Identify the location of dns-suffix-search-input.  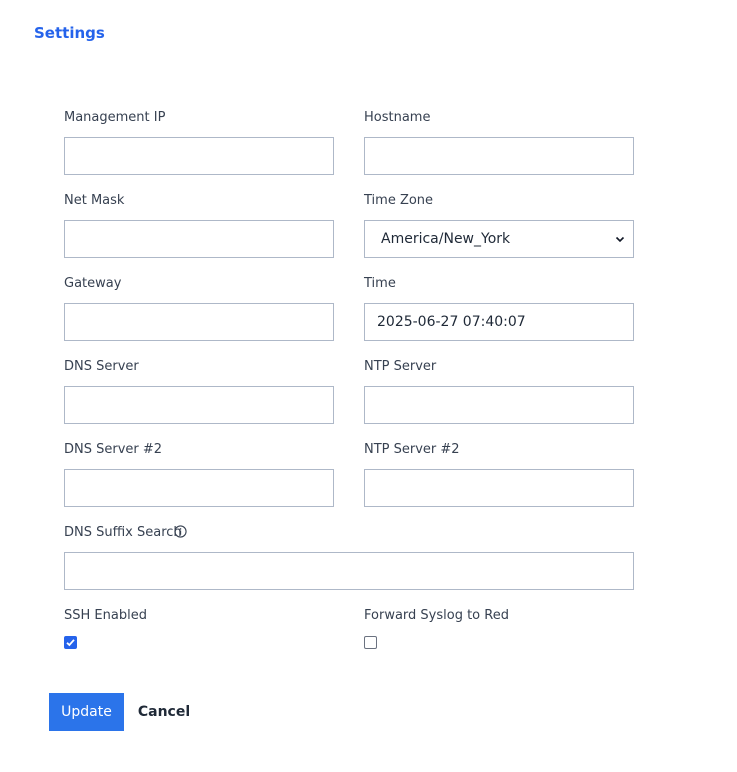
(349, 571).